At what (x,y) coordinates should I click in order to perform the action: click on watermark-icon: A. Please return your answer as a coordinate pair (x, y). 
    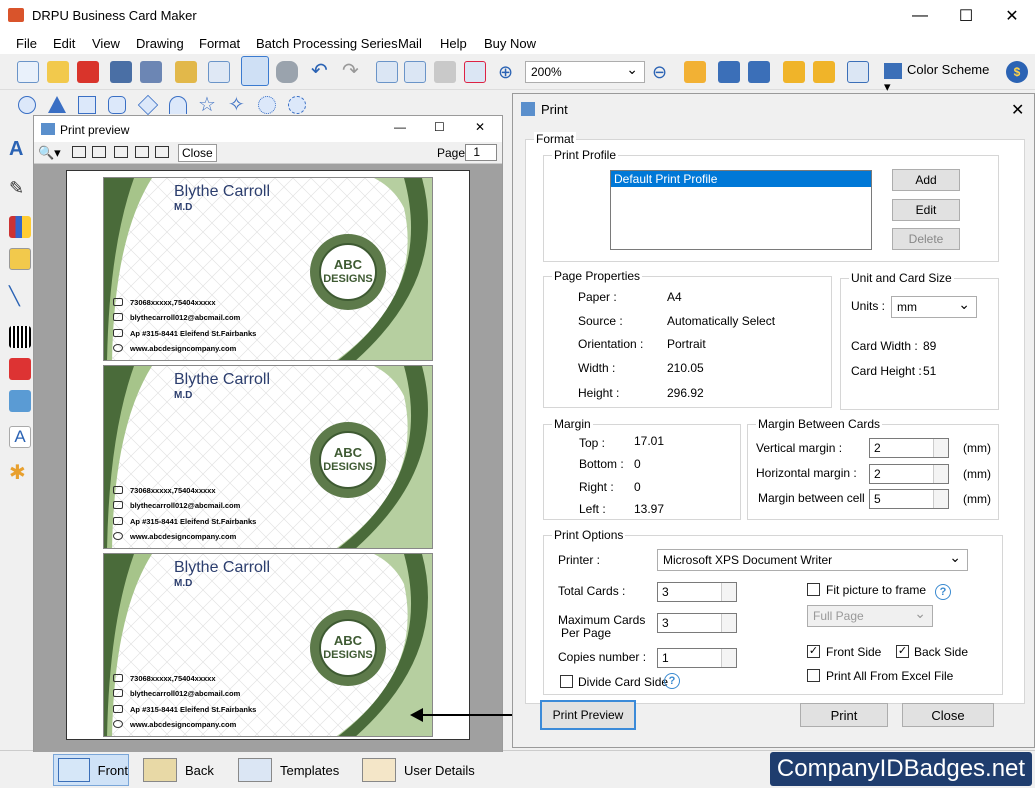
    Looking at the image, I should click on (20, 437).